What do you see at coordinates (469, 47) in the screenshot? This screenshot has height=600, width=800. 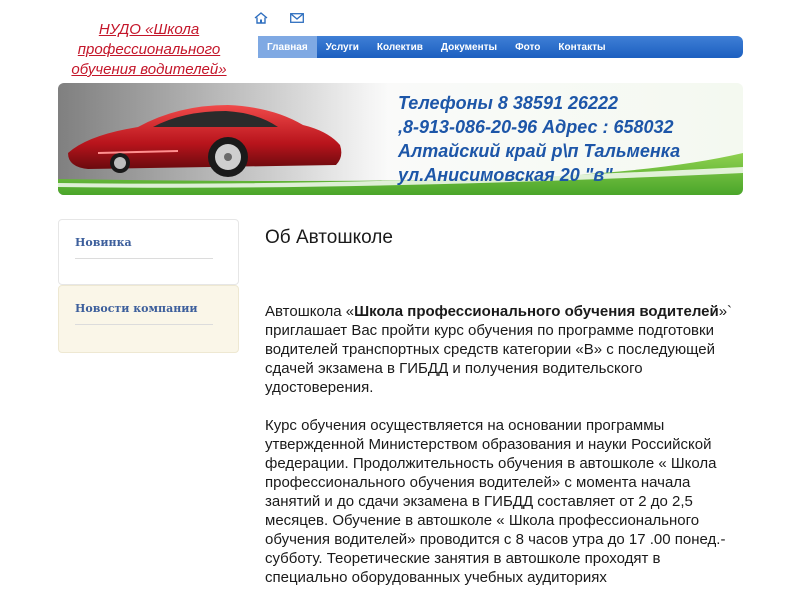 I see `nav-item-documents: Документы` at bounding box center [469, 47].